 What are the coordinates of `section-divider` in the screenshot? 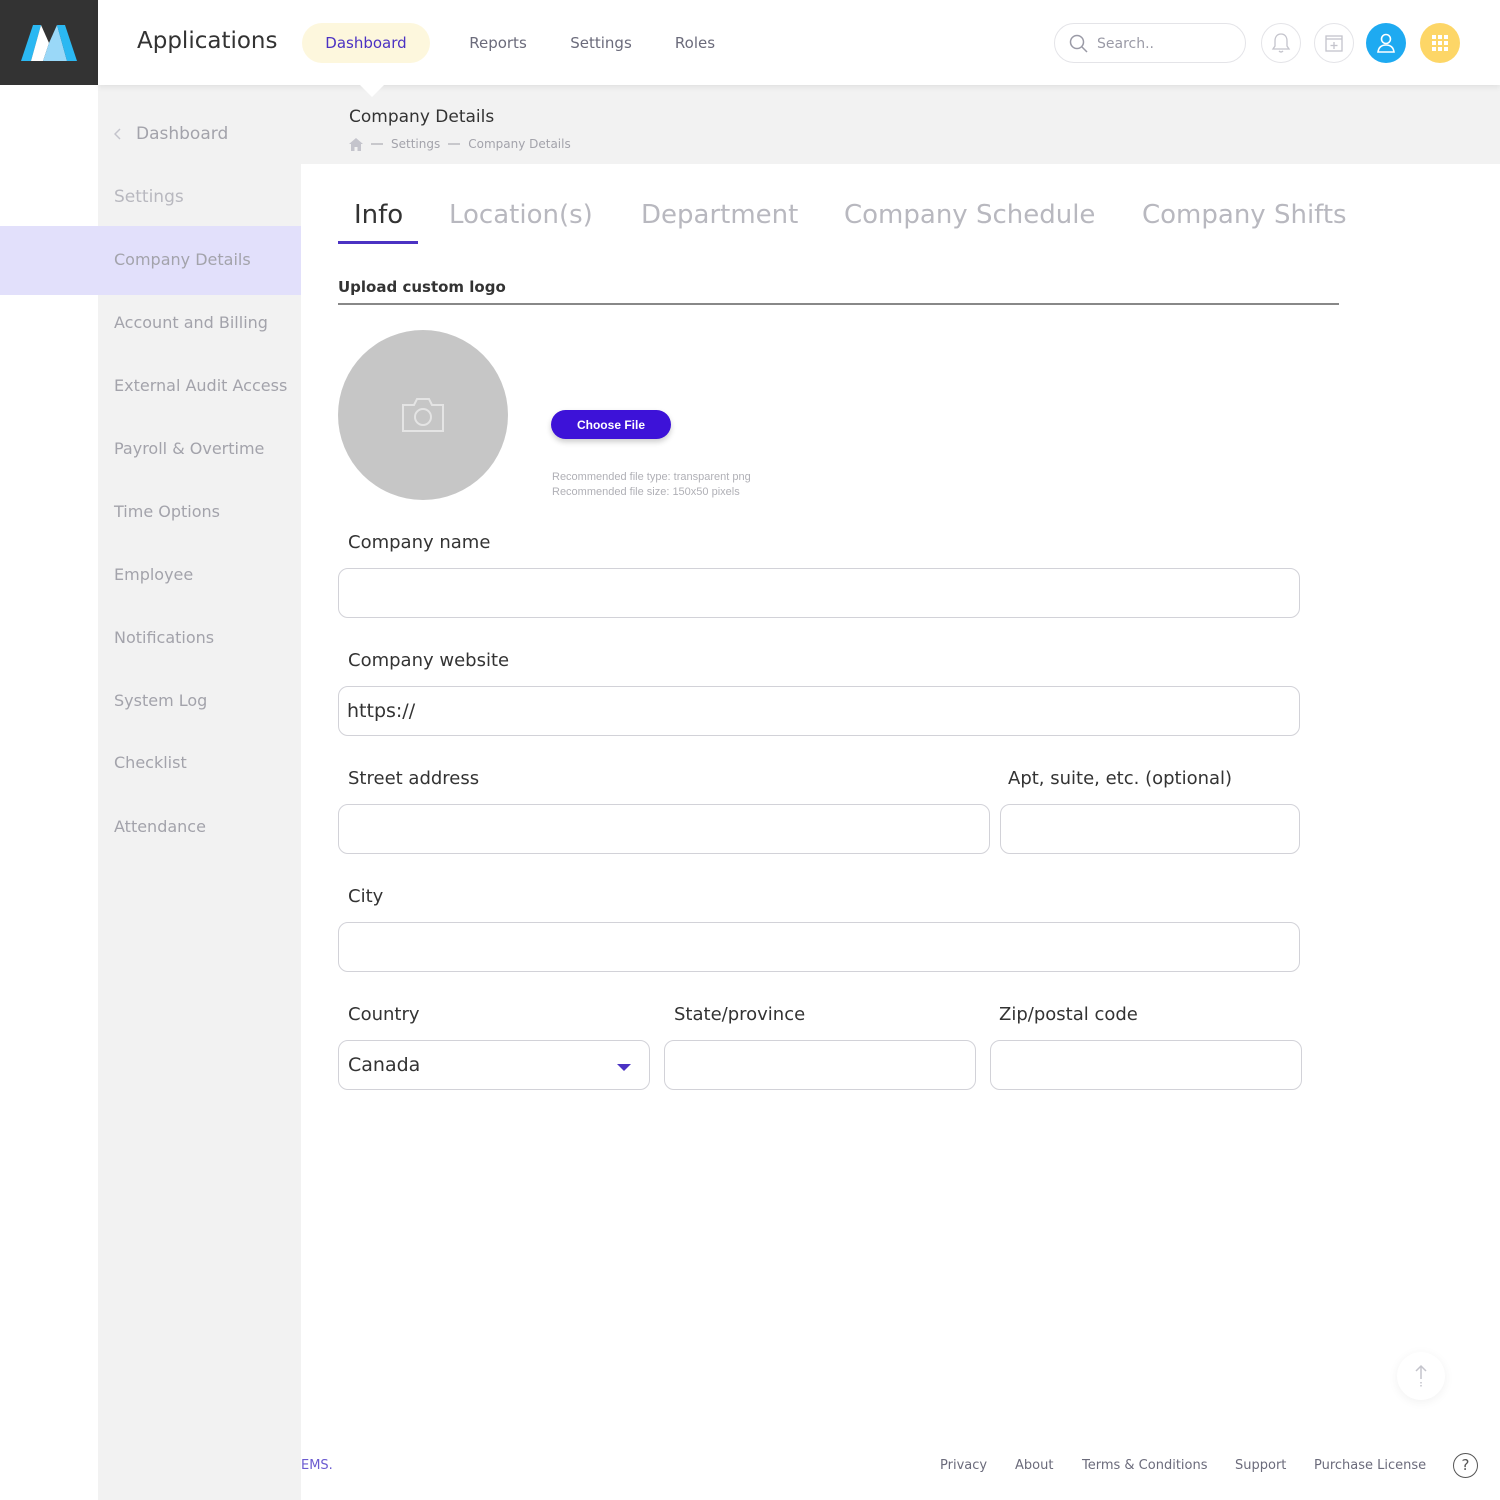 It's located at (838, 304).